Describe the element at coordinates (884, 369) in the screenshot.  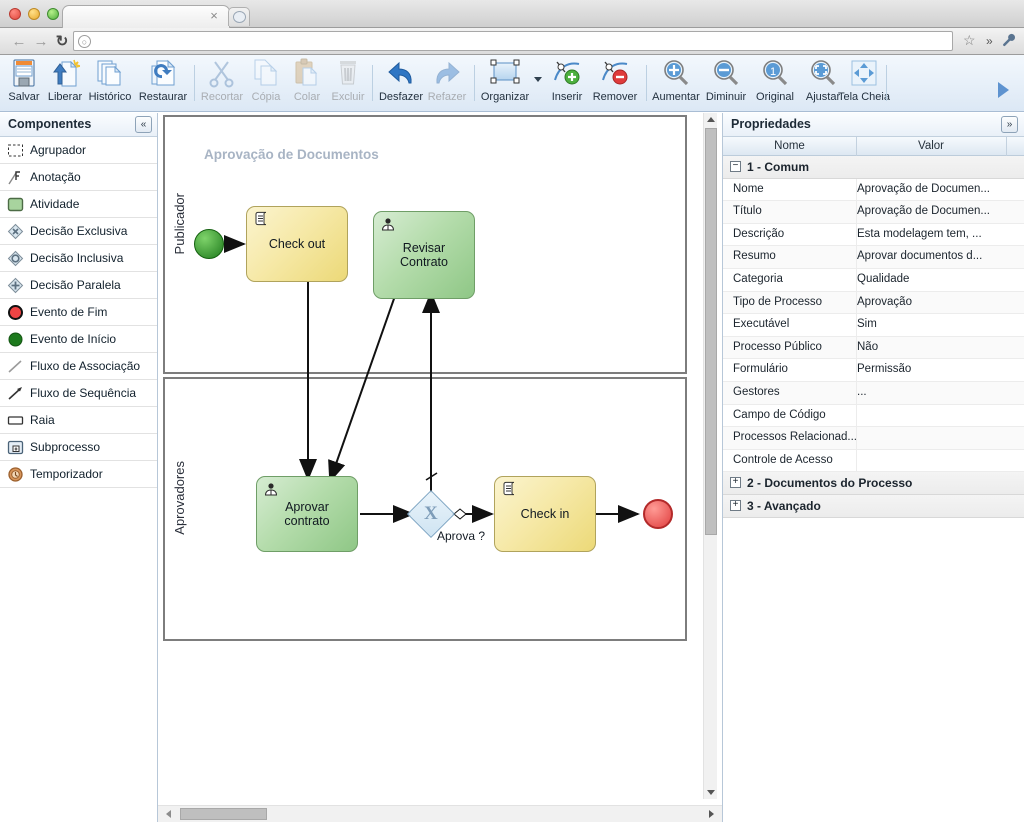
I see `property-value: Permissão` at that location.